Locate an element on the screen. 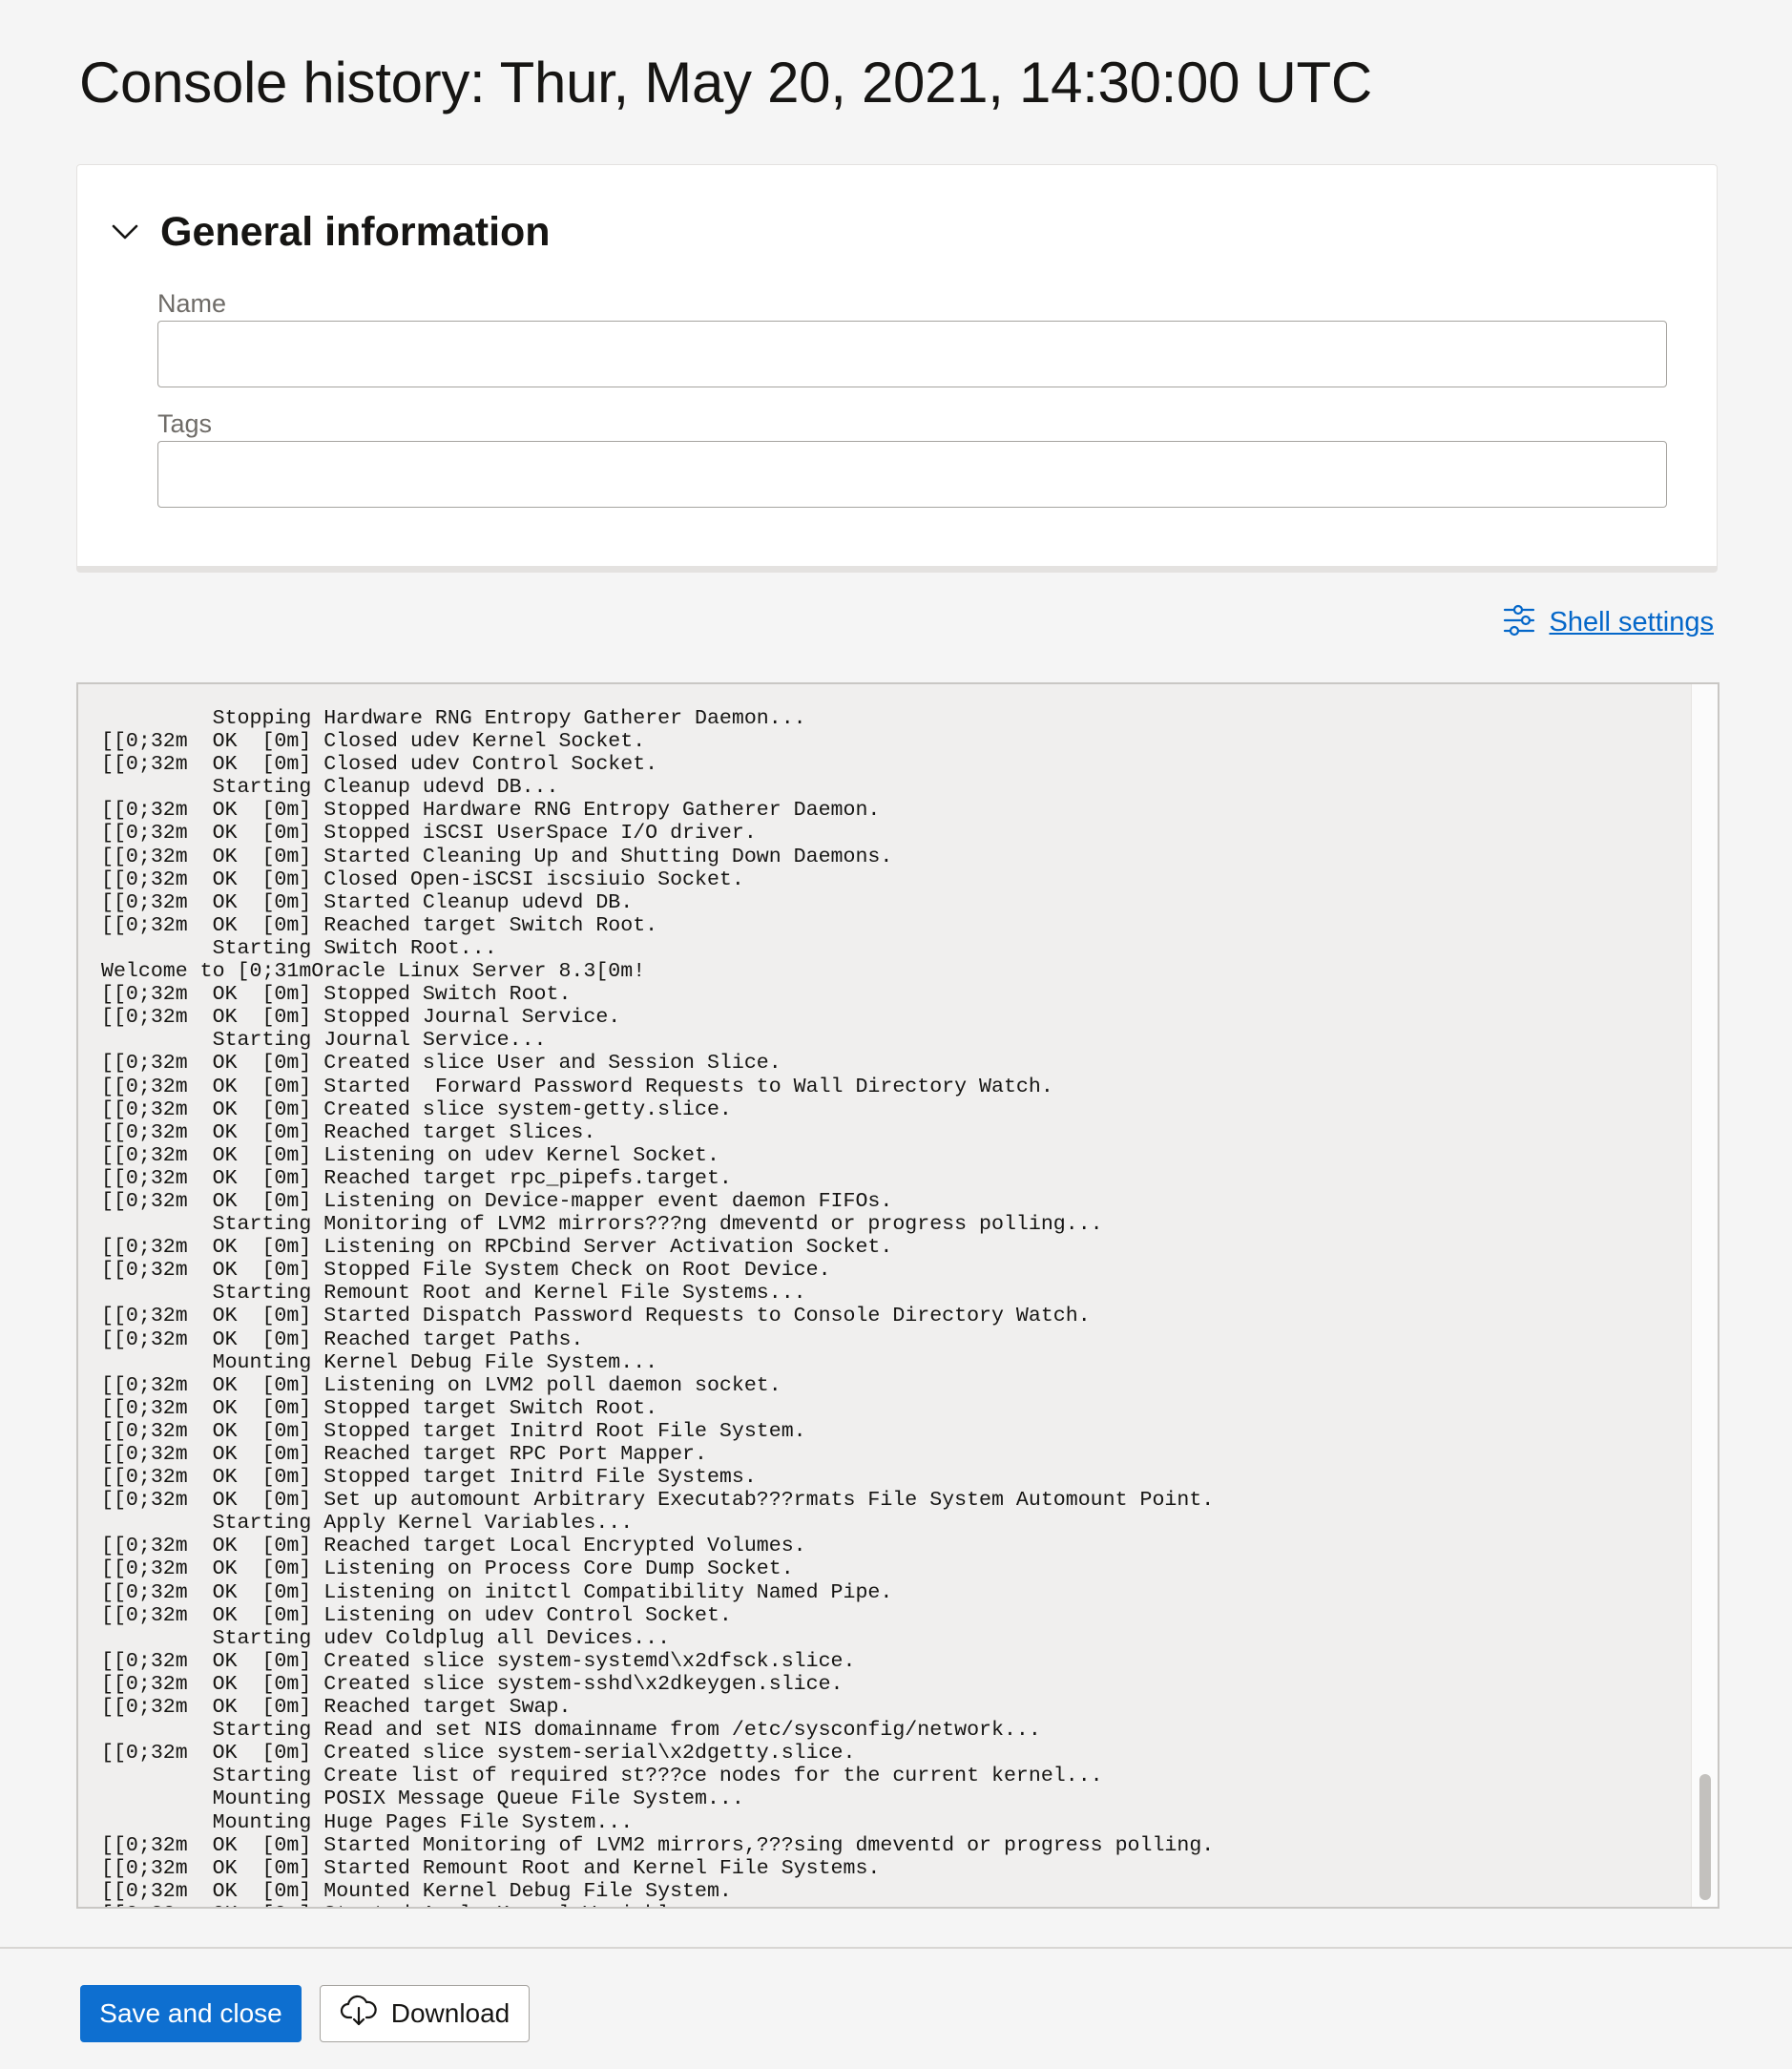 The width and height of the screenshot is (1792, 2069). sliders-icon is located at coordinates (1519, 623).